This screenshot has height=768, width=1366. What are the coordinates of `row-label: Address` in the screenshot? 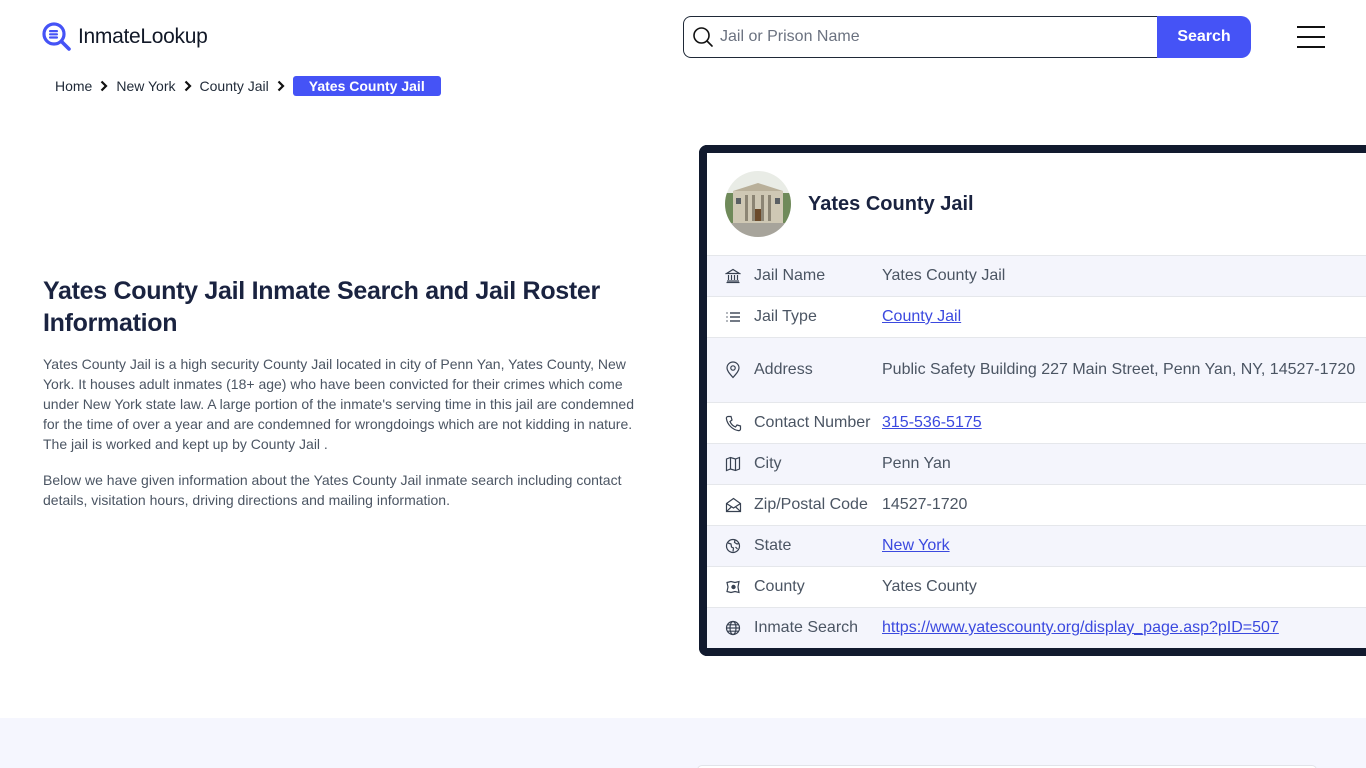 It's located at (783, 369).